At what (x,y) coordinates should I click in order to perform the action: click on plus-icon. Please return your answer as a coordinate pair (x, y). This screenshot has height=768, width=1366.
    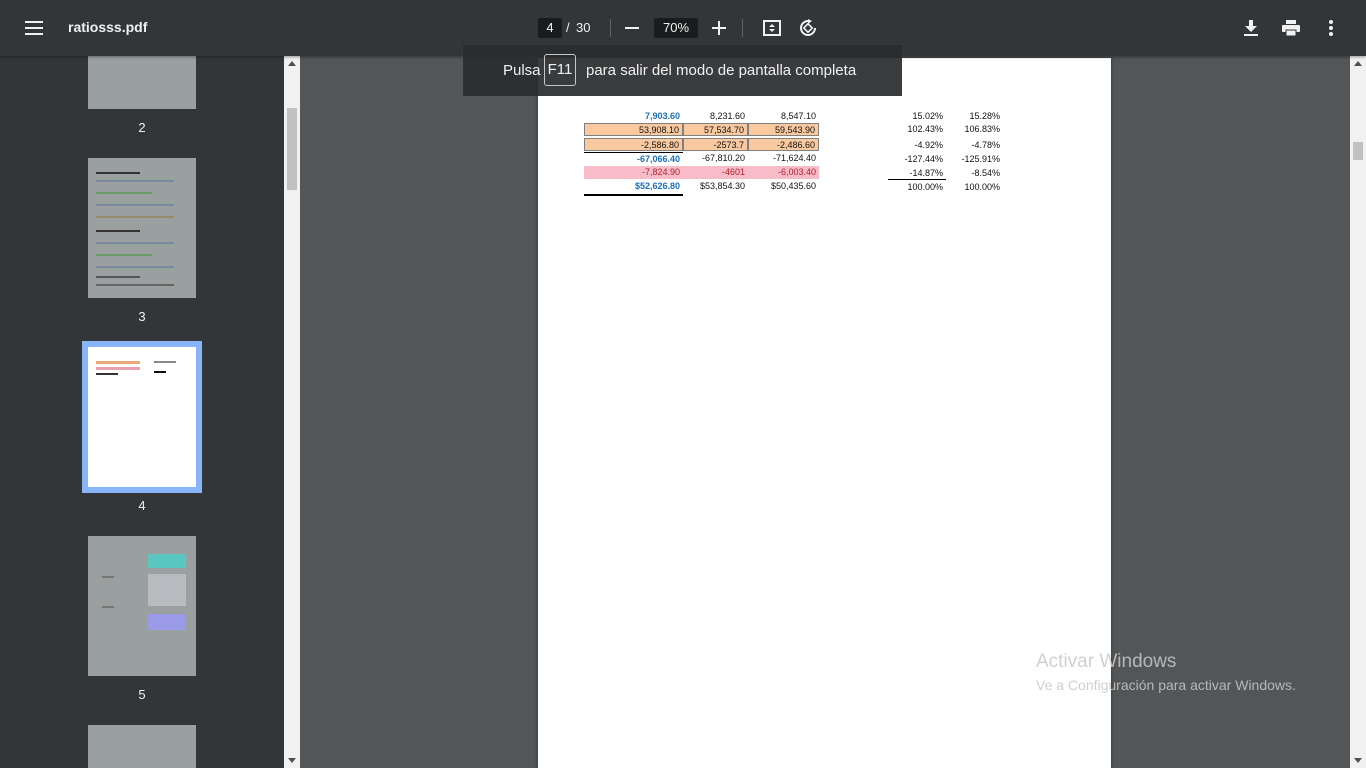
    Looking at the image, I should click on (719, 28).